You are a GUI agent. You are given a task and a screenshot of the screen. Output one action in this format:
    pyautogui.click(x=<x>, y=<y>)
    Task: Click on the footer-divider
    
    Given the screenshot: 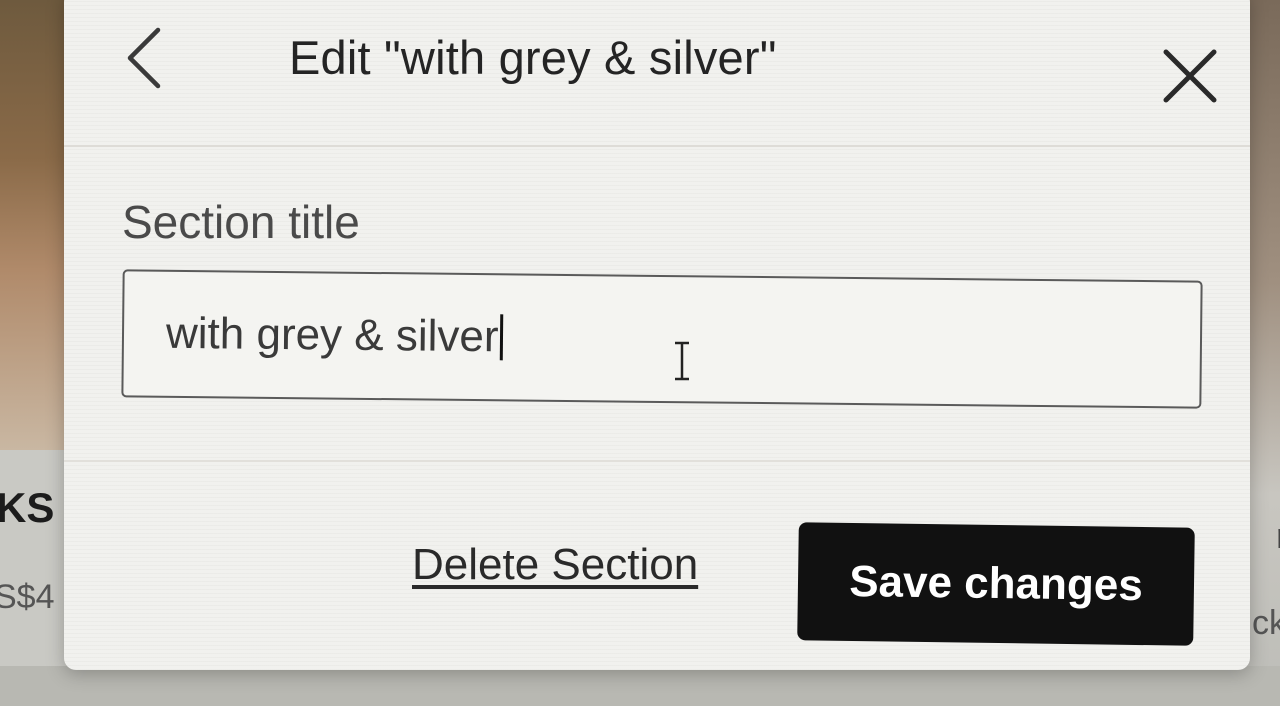 What is the action you would take?
    pyautogui.click(x=657, y=461)
    